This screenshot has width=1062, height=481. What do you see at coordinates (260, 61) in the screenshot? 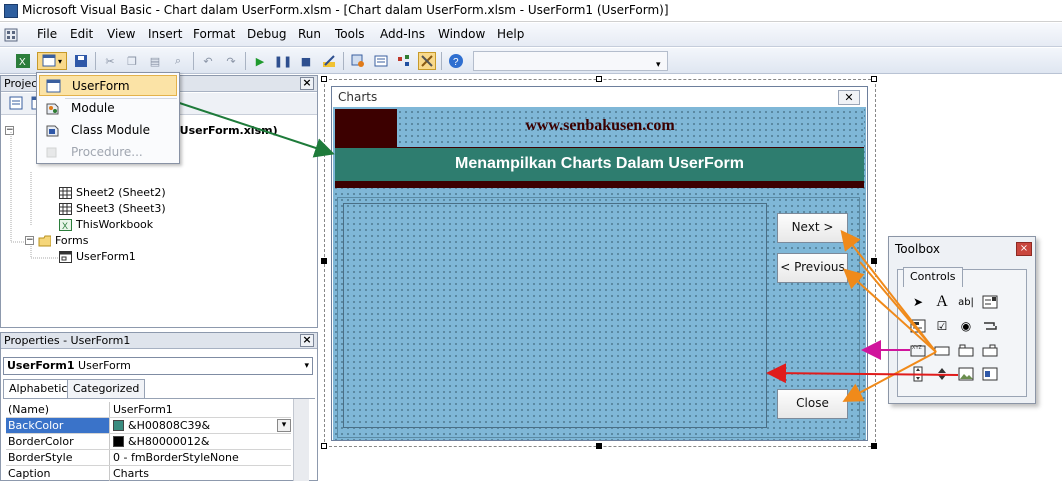
I see `run-icon: ▶` at bounding box center [260, 61].